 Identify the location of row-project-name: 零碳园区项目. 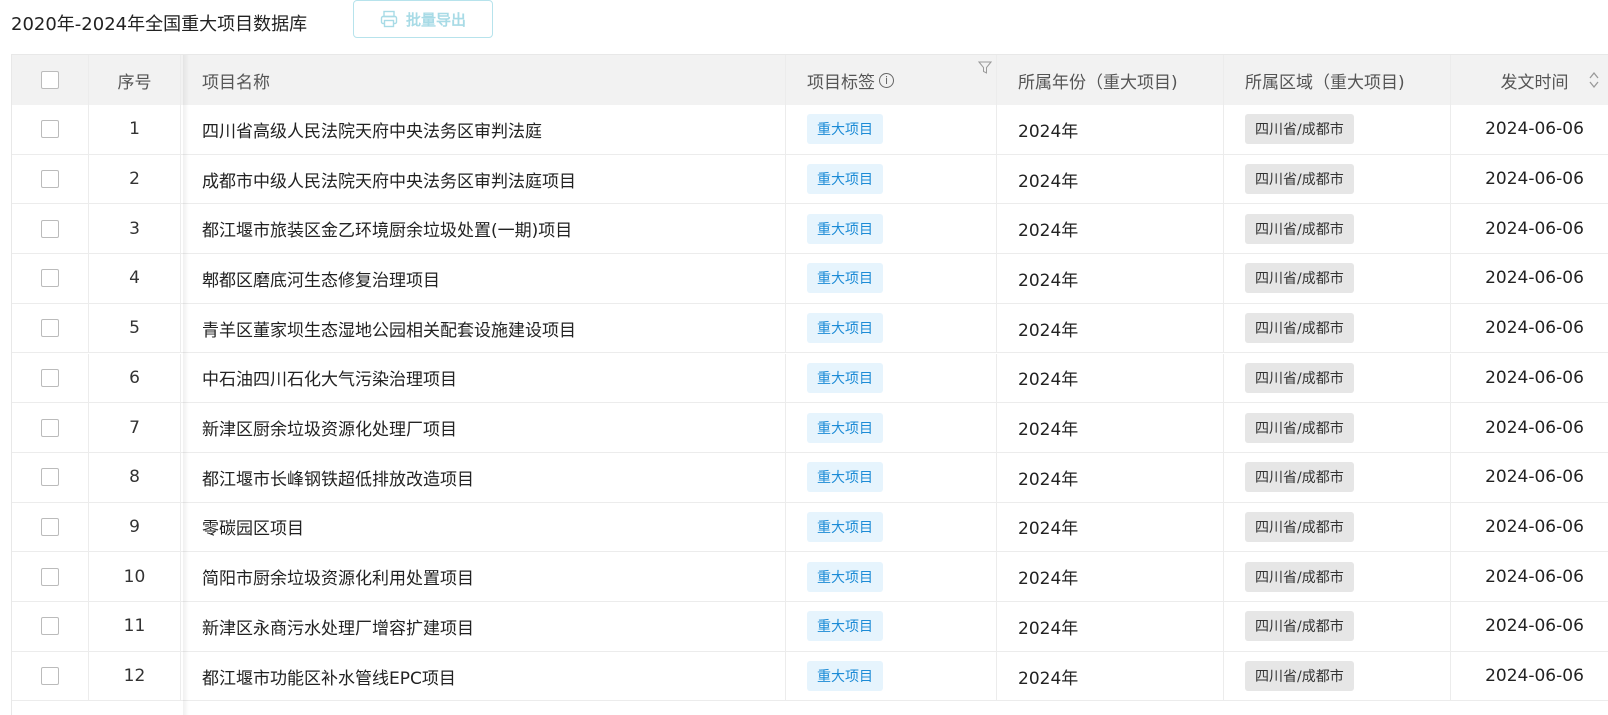
(483, 527).